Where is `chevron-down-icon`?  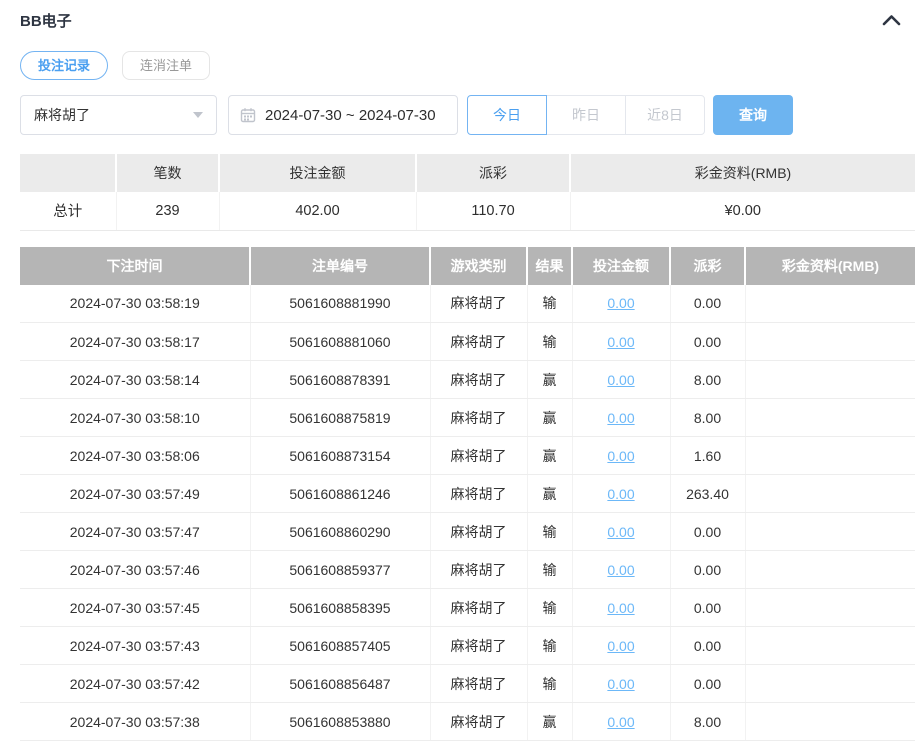
chevron-down-icon is located at coordinates (198, 115).